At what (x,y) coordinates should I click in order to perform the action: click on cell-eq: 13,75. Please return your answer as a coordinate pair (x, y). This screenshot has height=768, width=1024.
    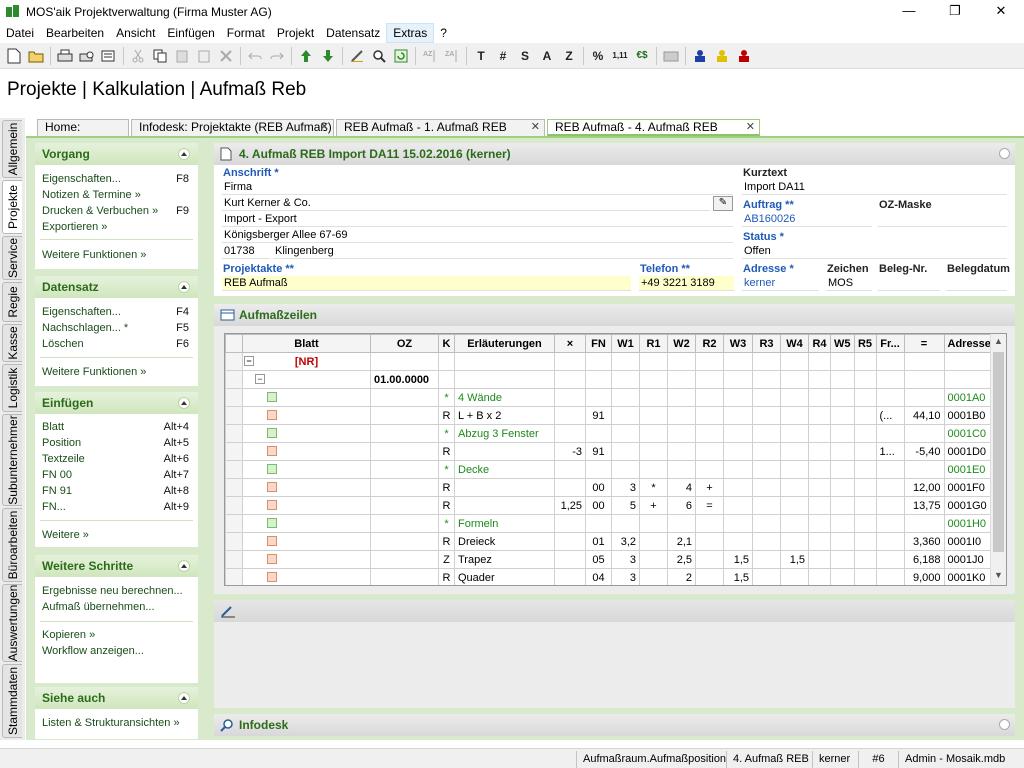
    Looking at the image, I should click on (924, 505).